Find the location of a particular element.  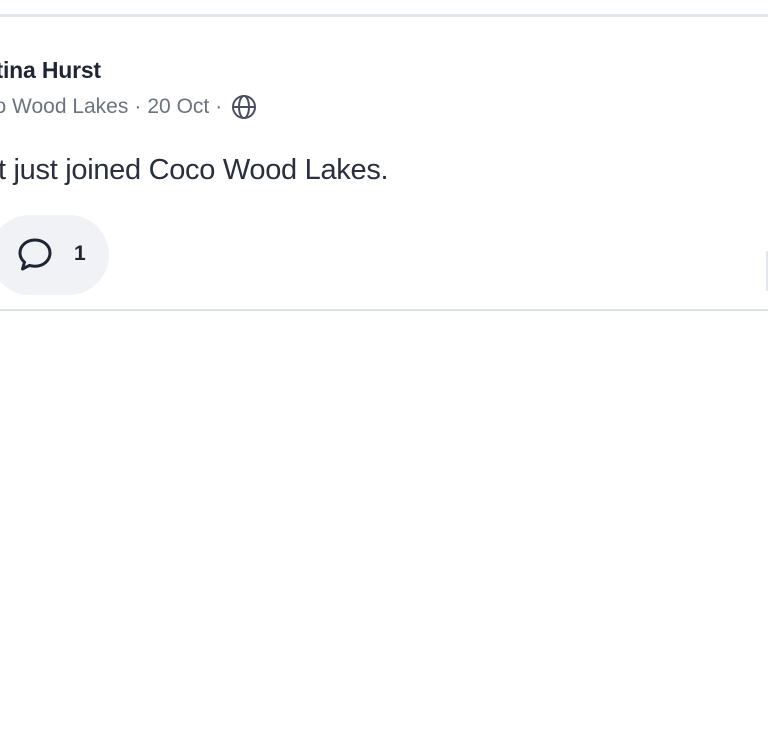

post-group-link: co Wood Lakes is located at coordinates (64, 107).